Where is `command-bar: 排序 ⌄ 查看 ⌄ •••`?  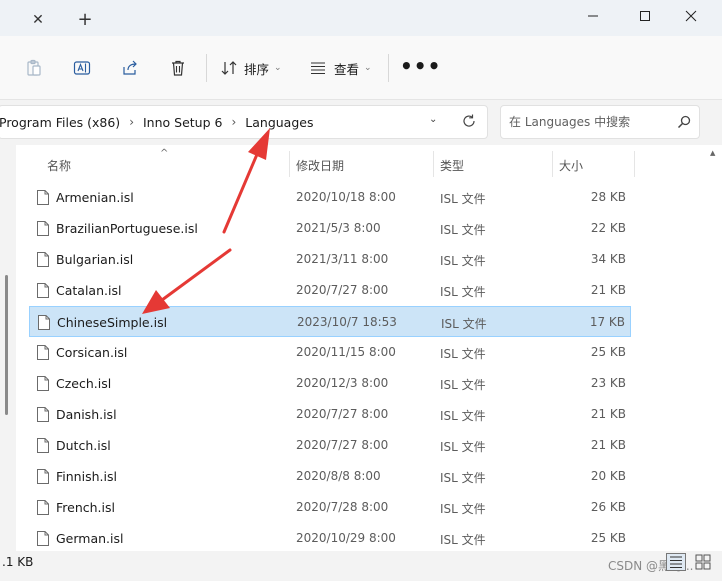 command-bar: 排序 ⌄ 查看 ⌄ ••• is located at coordinates (361, 68).